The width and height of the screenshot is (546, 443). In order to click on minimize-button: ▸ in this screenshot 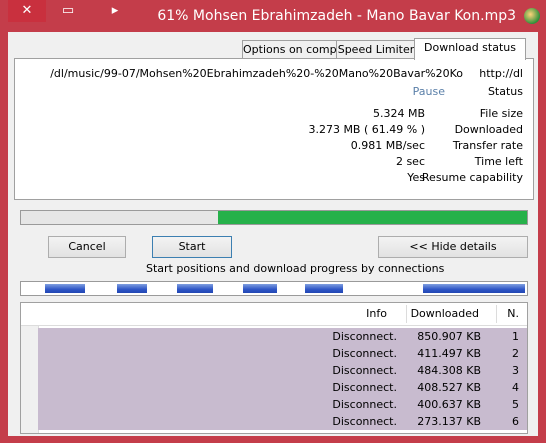, I will do `click(115, 11)`.